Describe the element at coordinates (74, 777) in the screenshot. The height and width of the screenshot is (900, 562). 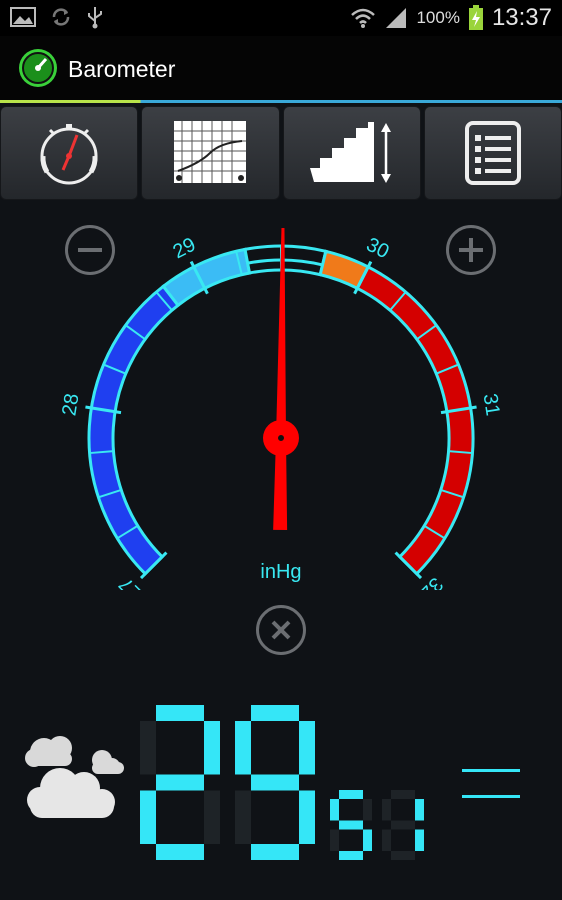
I see `cloudy-icon` at that location.